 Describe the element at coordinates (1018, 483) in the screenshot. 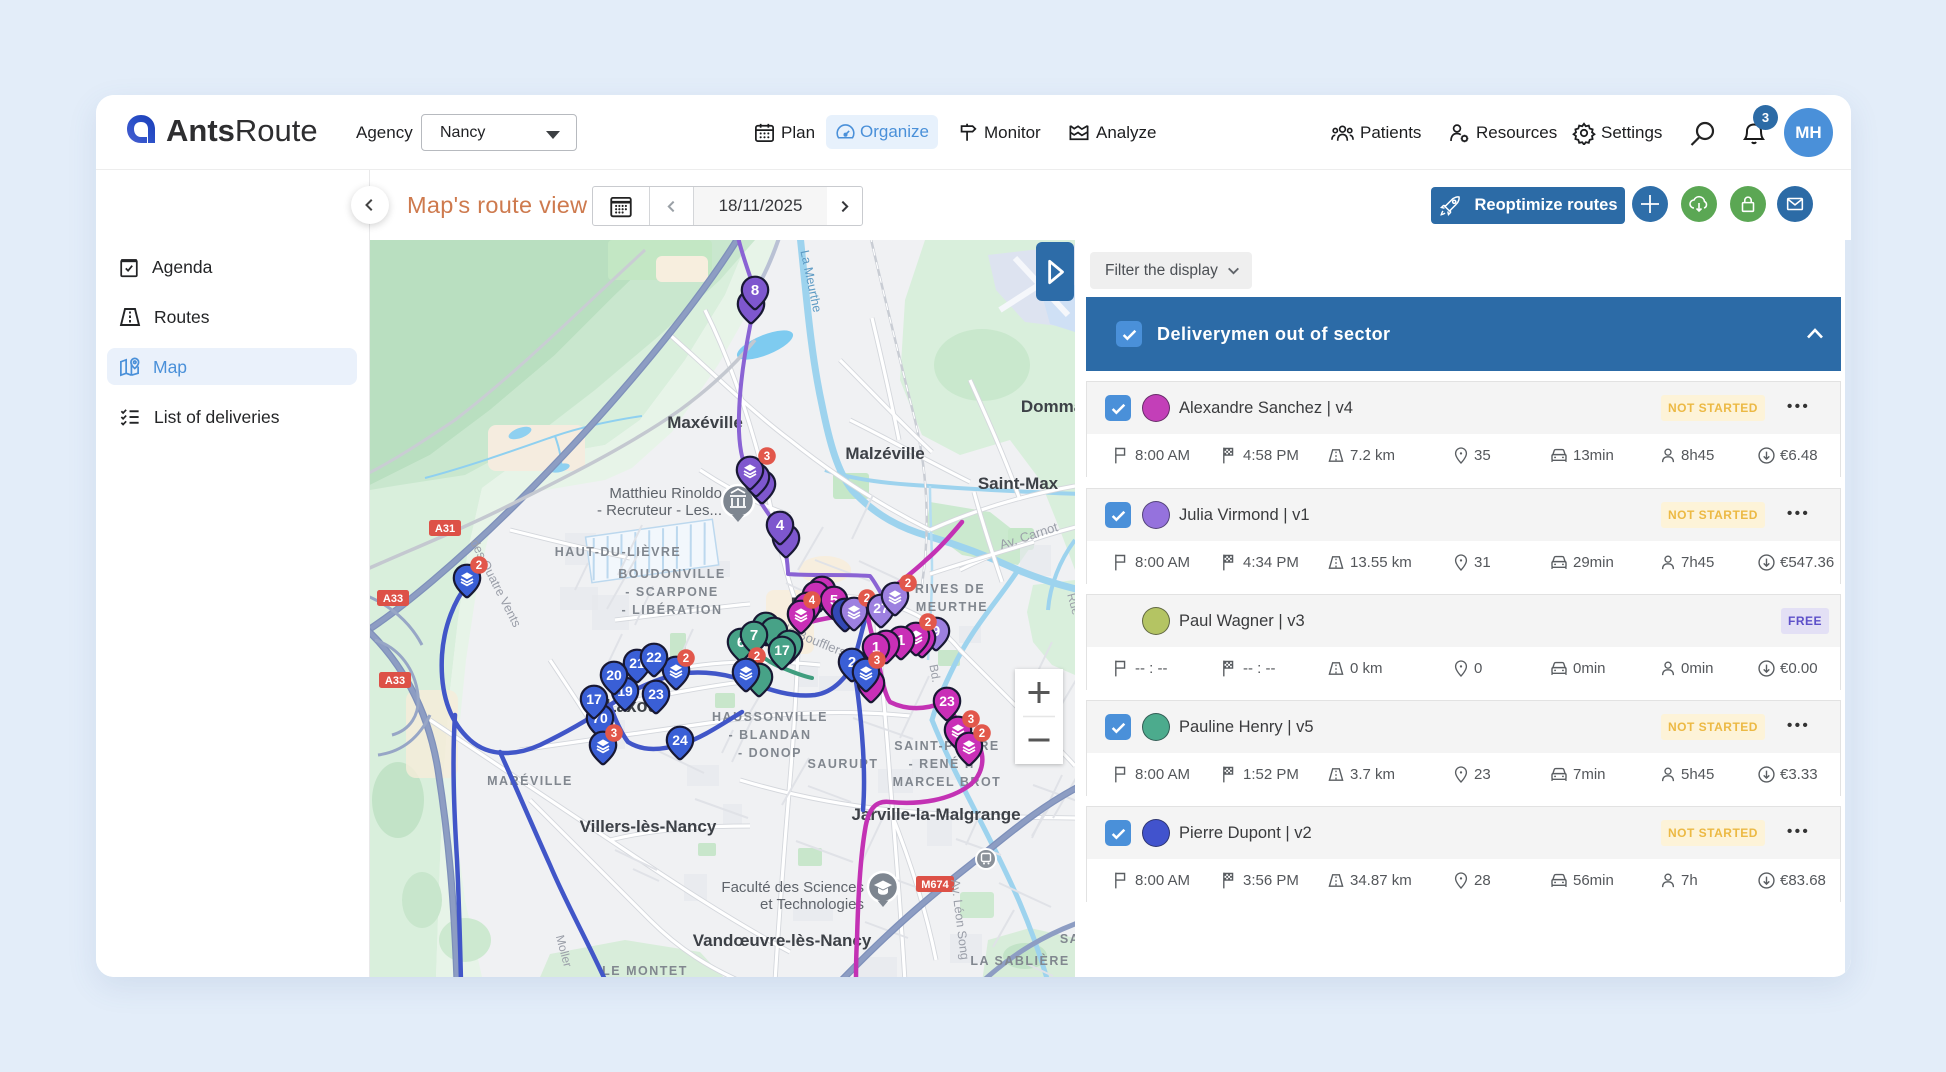

I see `svg-text: Saint-Max` at that location.